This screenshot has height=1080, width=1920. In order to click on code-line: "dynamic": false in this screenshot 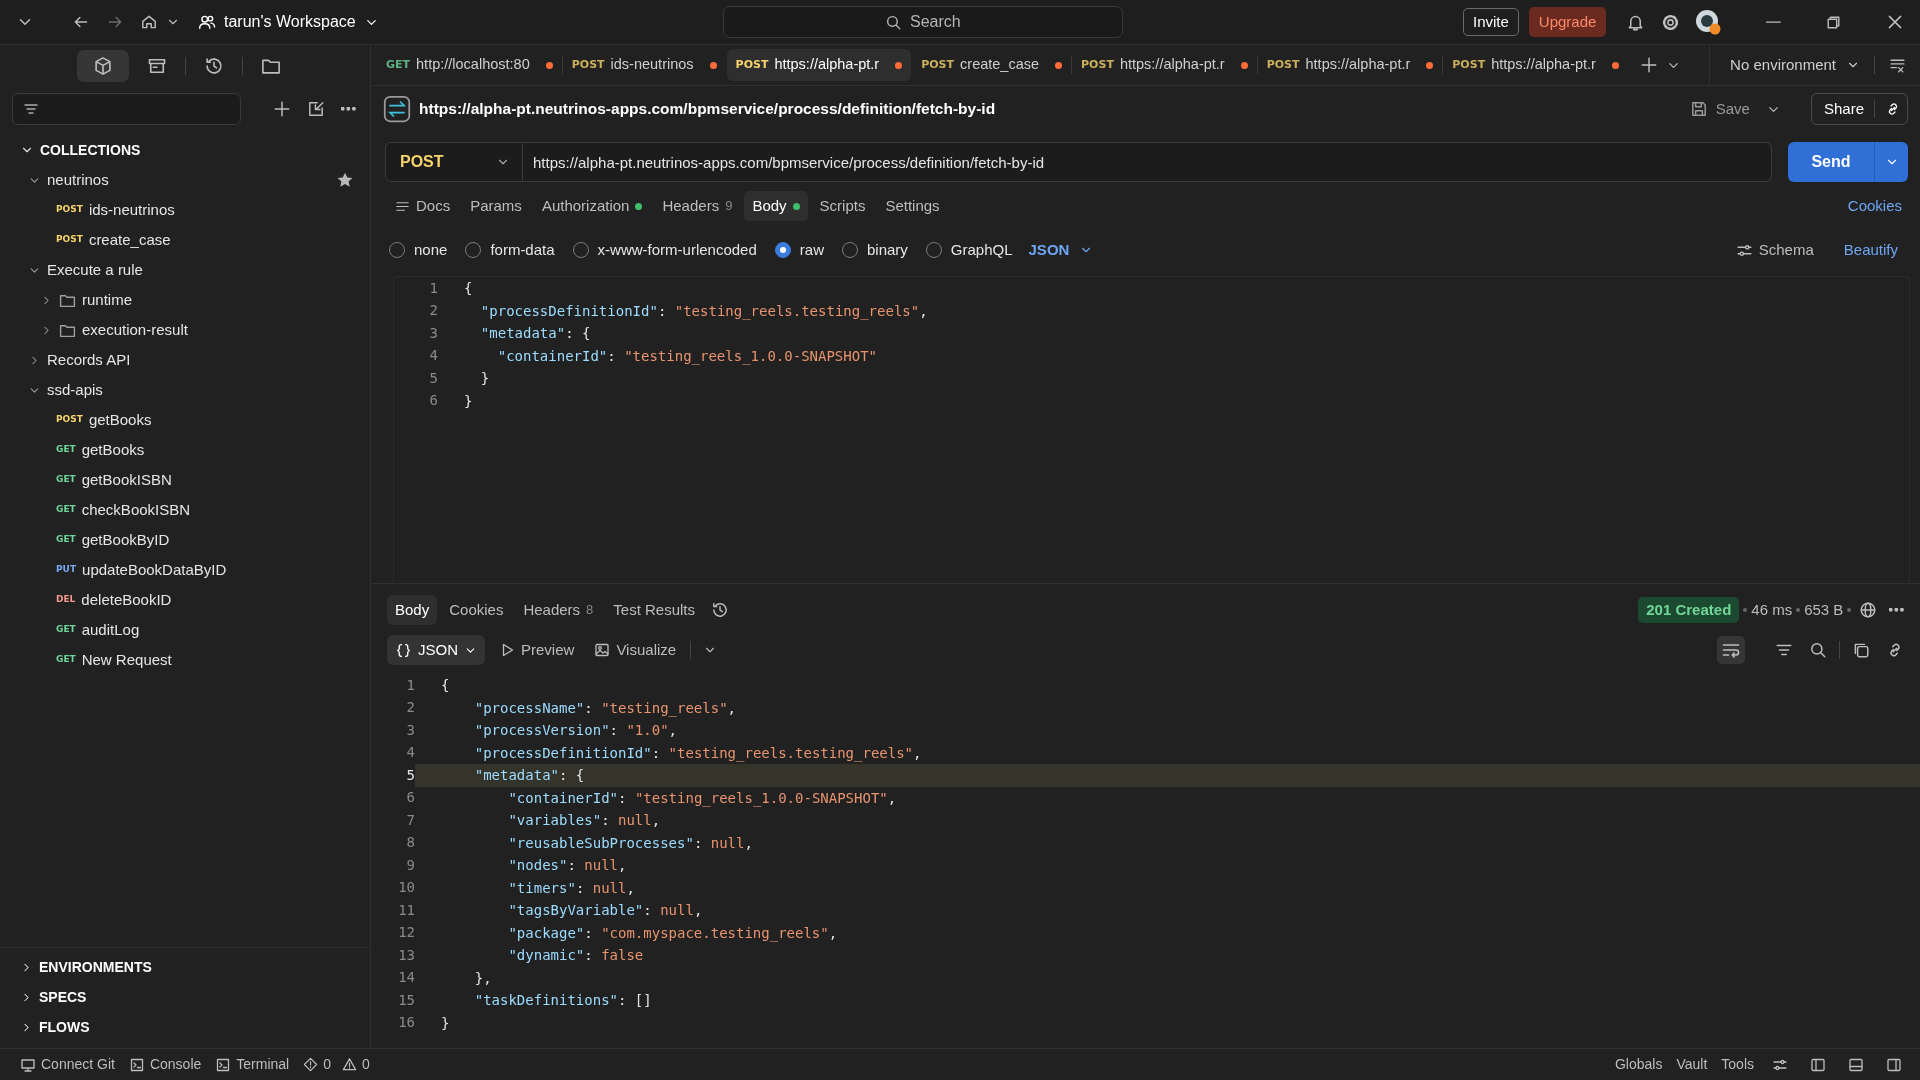, I will do `click(576, 955)`.